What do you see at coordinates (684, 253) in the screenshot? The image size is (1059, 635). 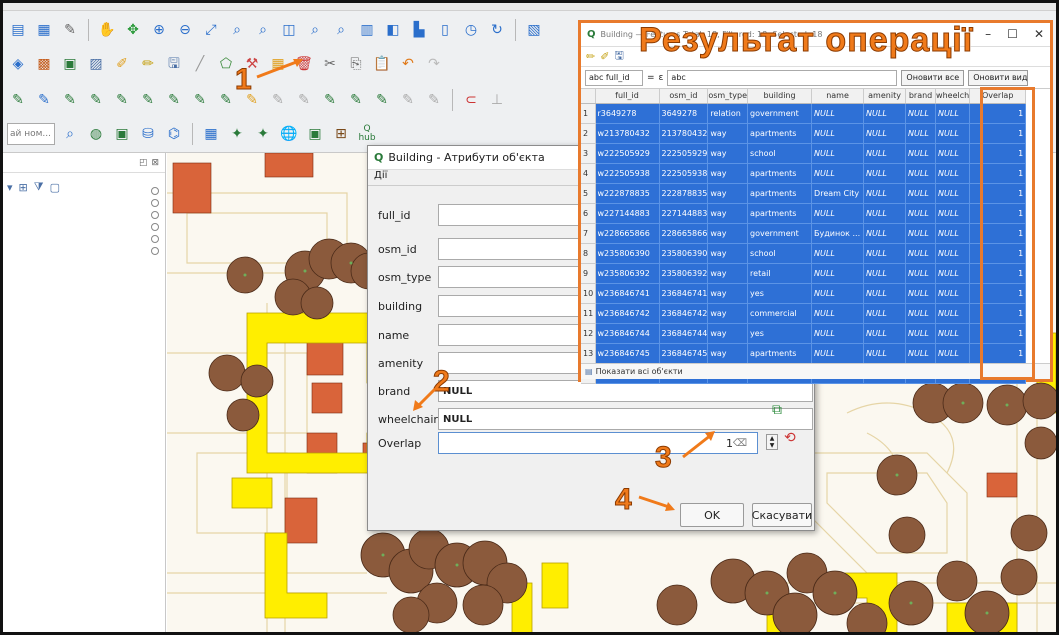 I see `table-cell-osm-id: 235806390` at bounding box center [684, 253].